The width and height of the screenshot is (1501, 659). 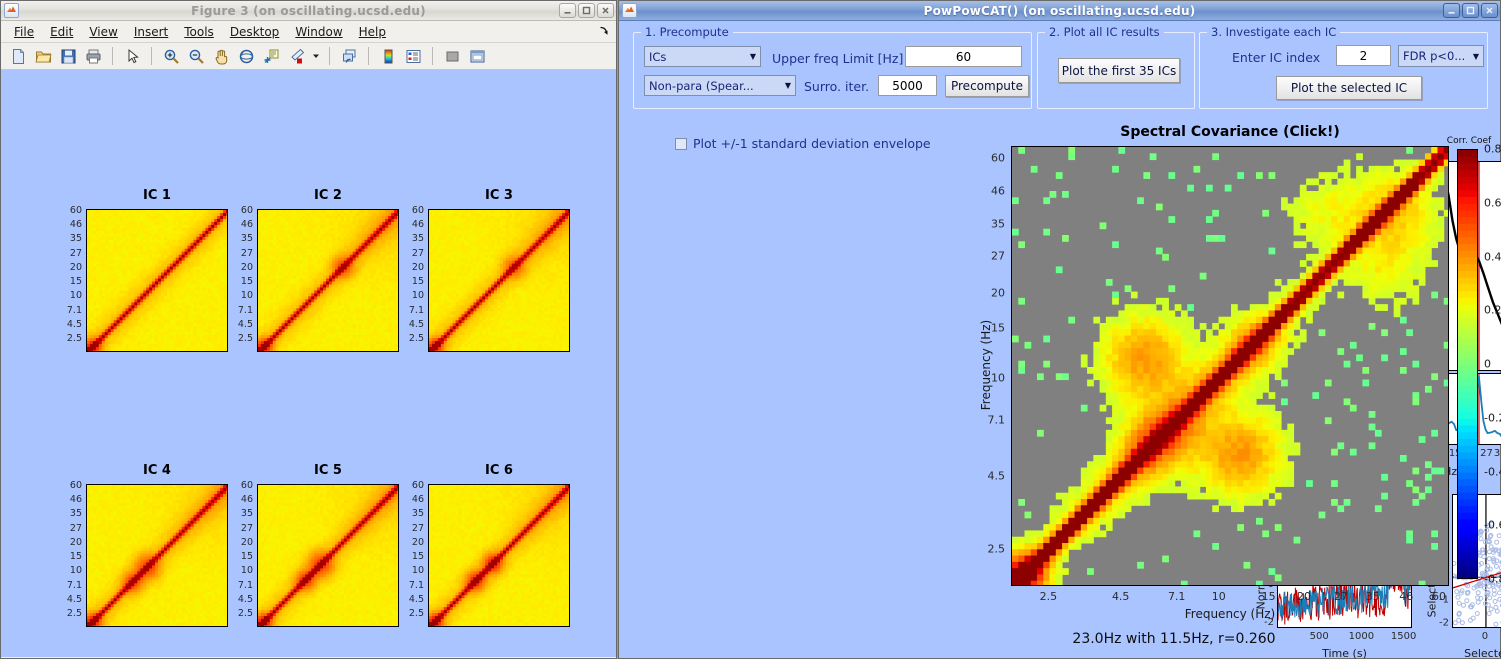 I want to click on surro-iter-value: 5000, so click(x=907, y=85).